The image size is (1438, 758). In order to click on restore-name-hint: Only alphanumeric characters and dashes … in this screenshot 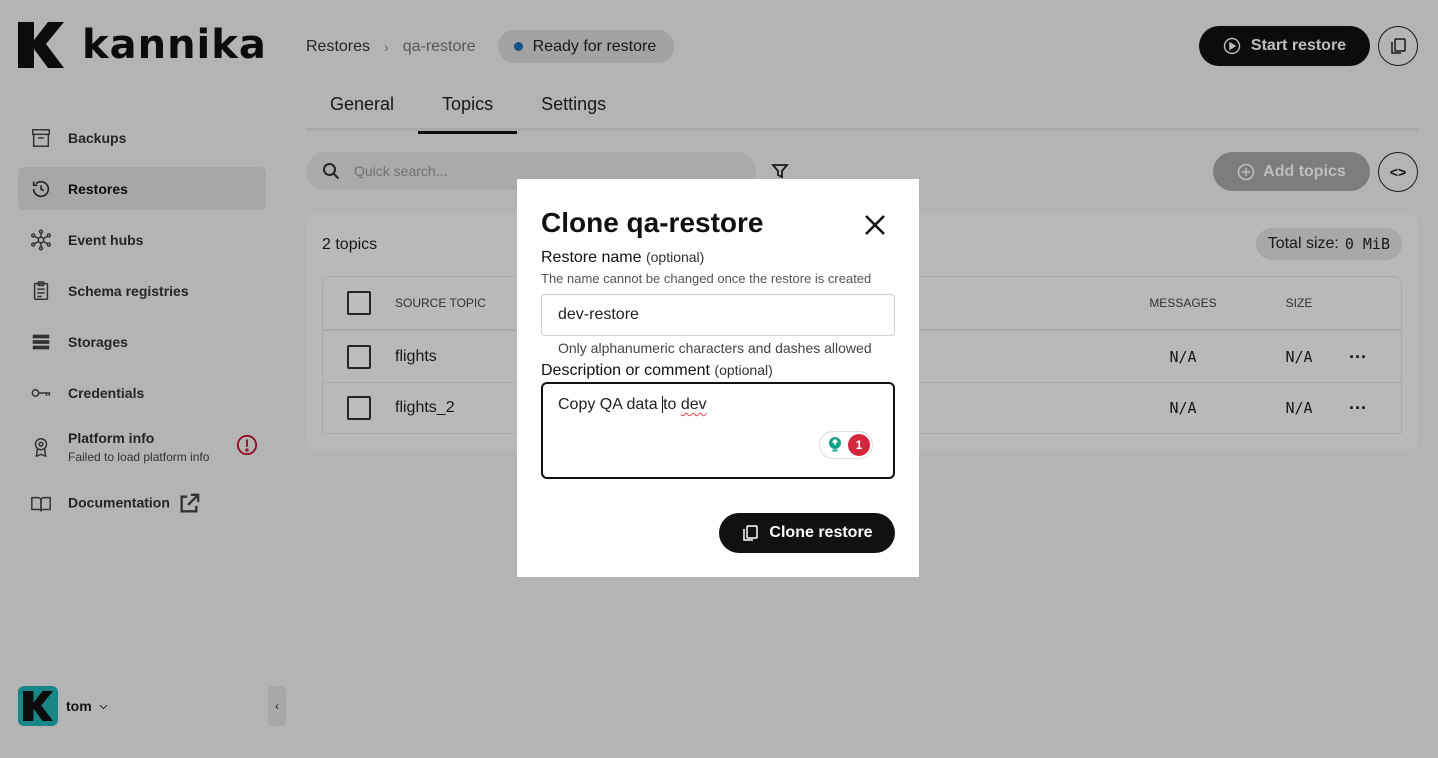, I will do `click(715, 348)`.